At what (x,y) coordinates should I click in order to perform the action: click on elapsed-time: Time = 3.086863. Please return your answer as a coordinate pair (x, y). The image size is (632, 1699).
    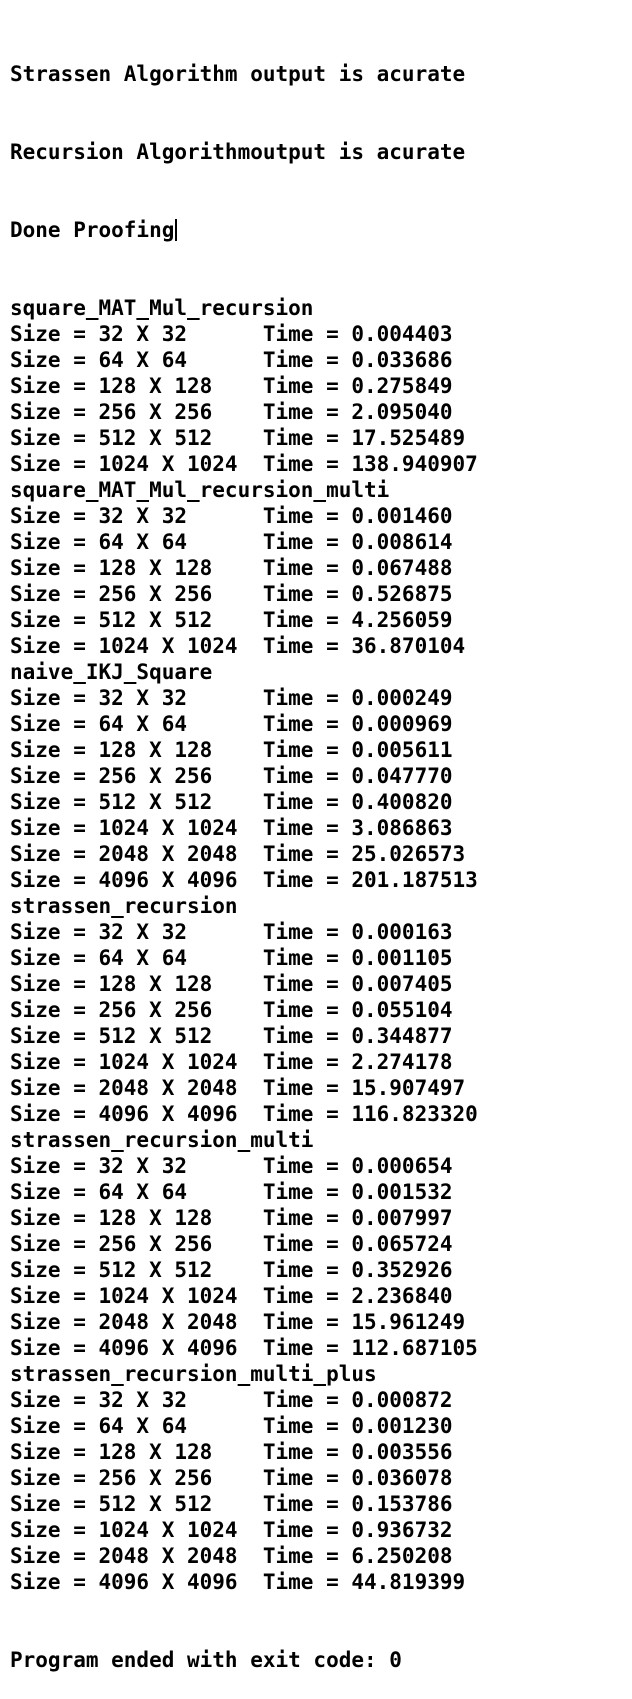
    Looking at the image, I should click on (357, 828).